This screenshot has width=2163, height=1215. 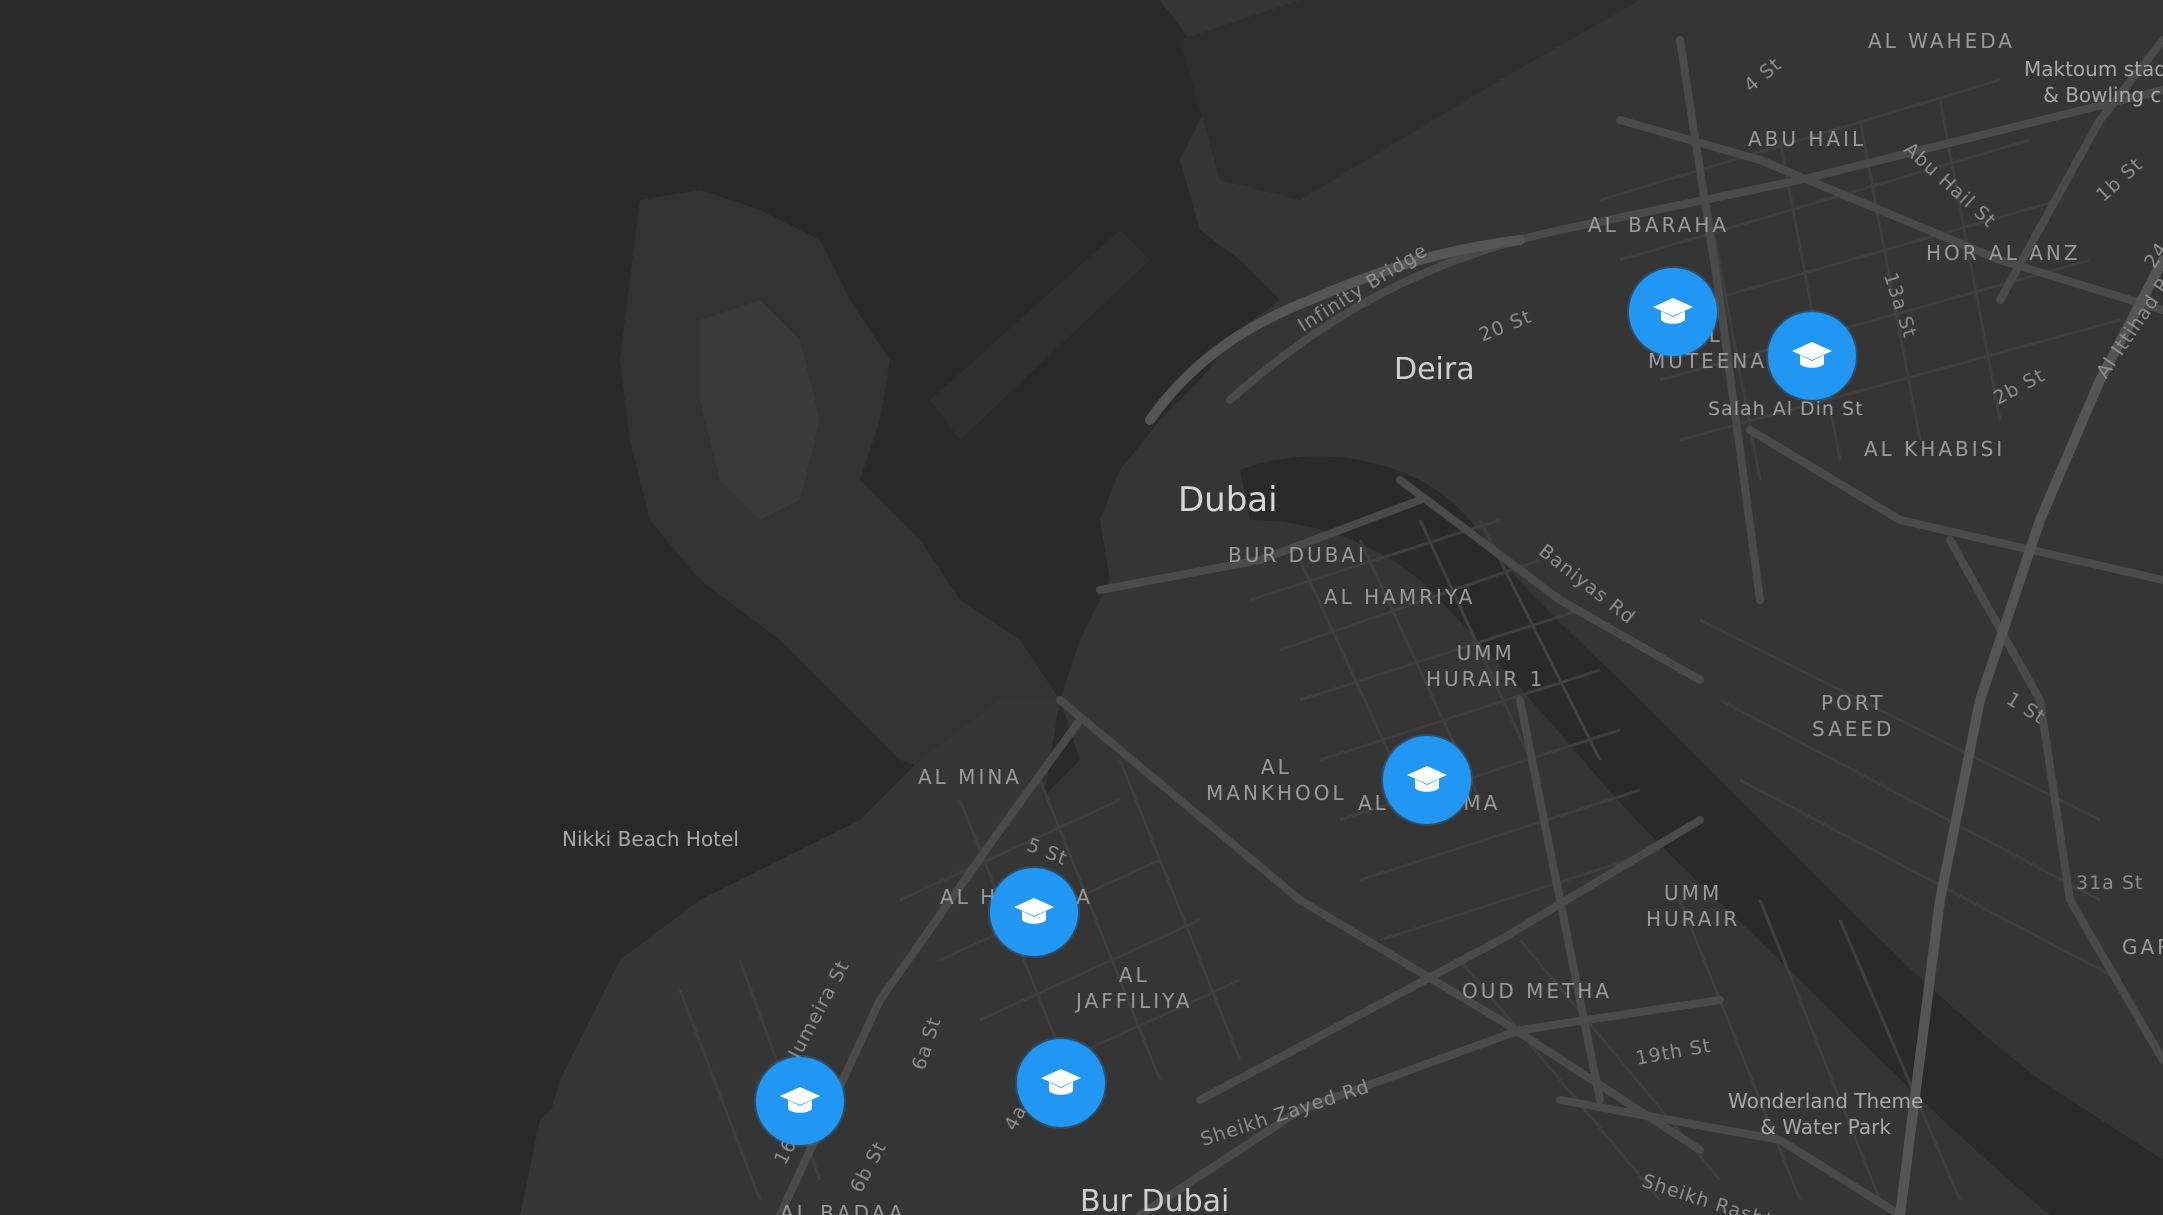 I want to click on district-label-al-baraha: AL BARAHA, so click(x=1659, y=225).